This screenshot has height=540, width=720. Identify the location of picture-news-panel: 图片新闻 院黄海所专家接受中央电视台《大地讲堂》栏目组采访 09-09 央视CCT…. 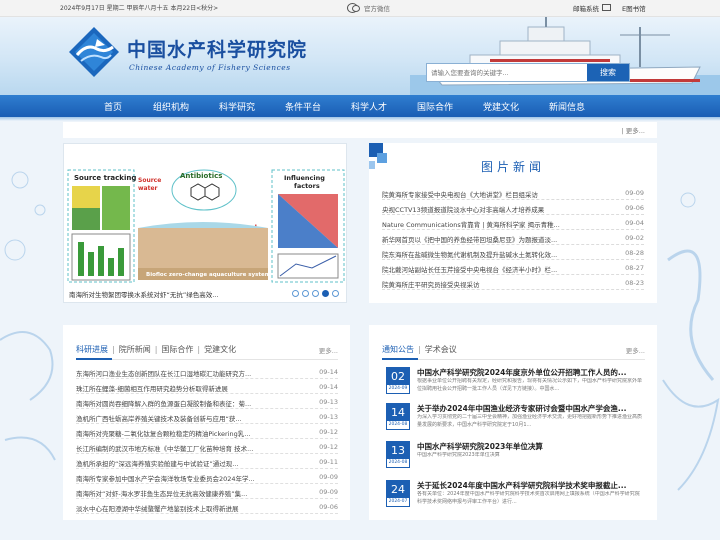
(513, 223).